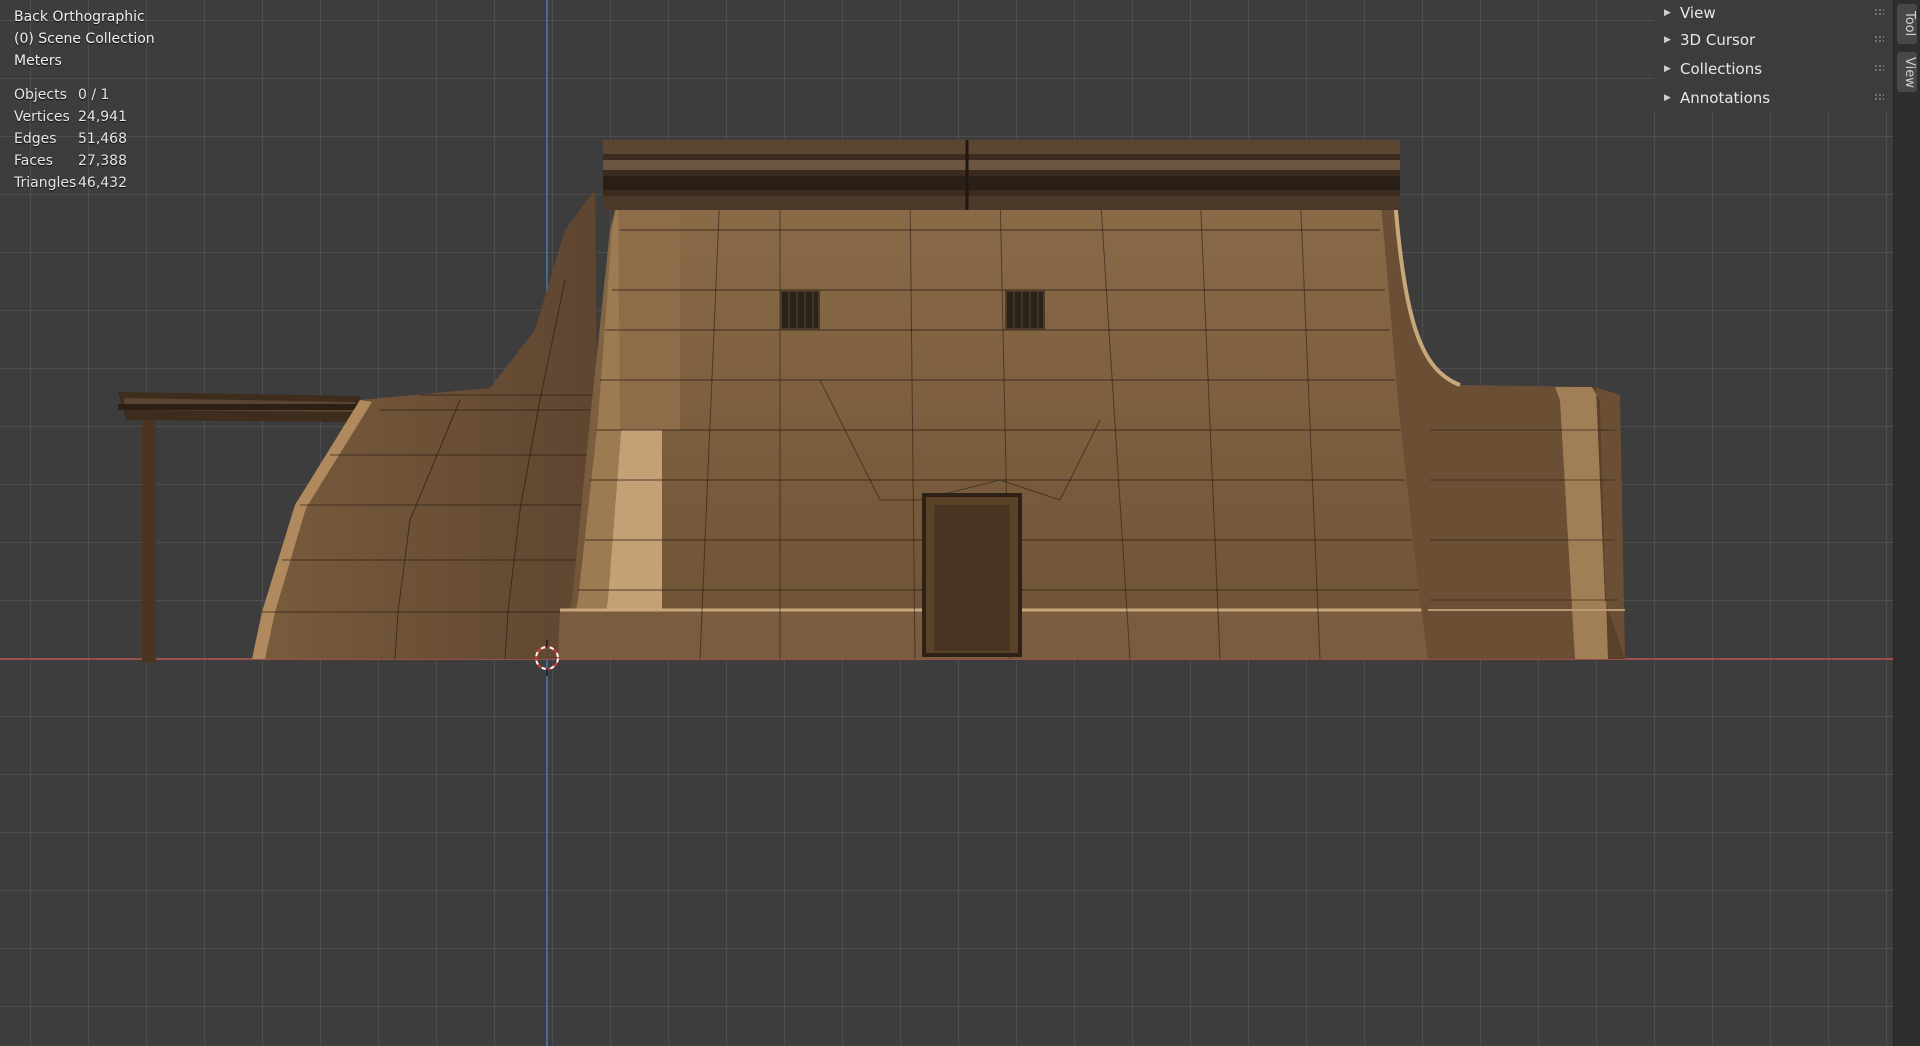 This screenshot has height=1046, width=1920. I want to click on stat-row: Edges 51,468, so click(70, 139).